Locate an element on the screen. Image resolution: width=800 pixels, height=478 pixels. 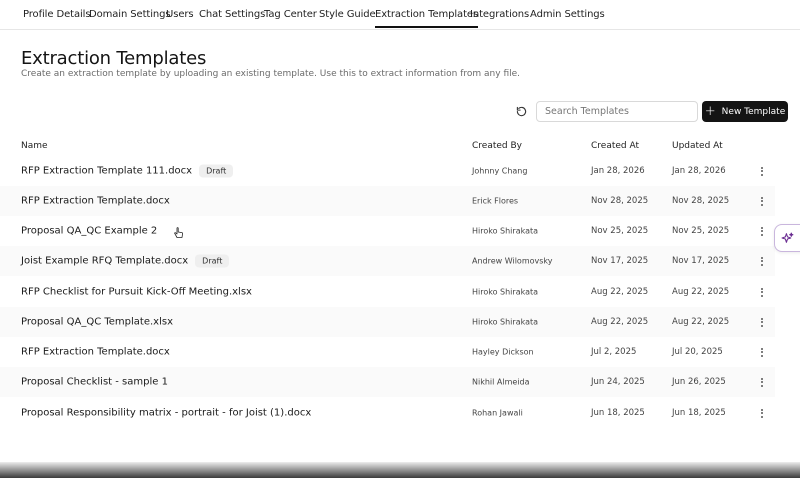
ai-assistant-button is located at coordinates (787, 238).